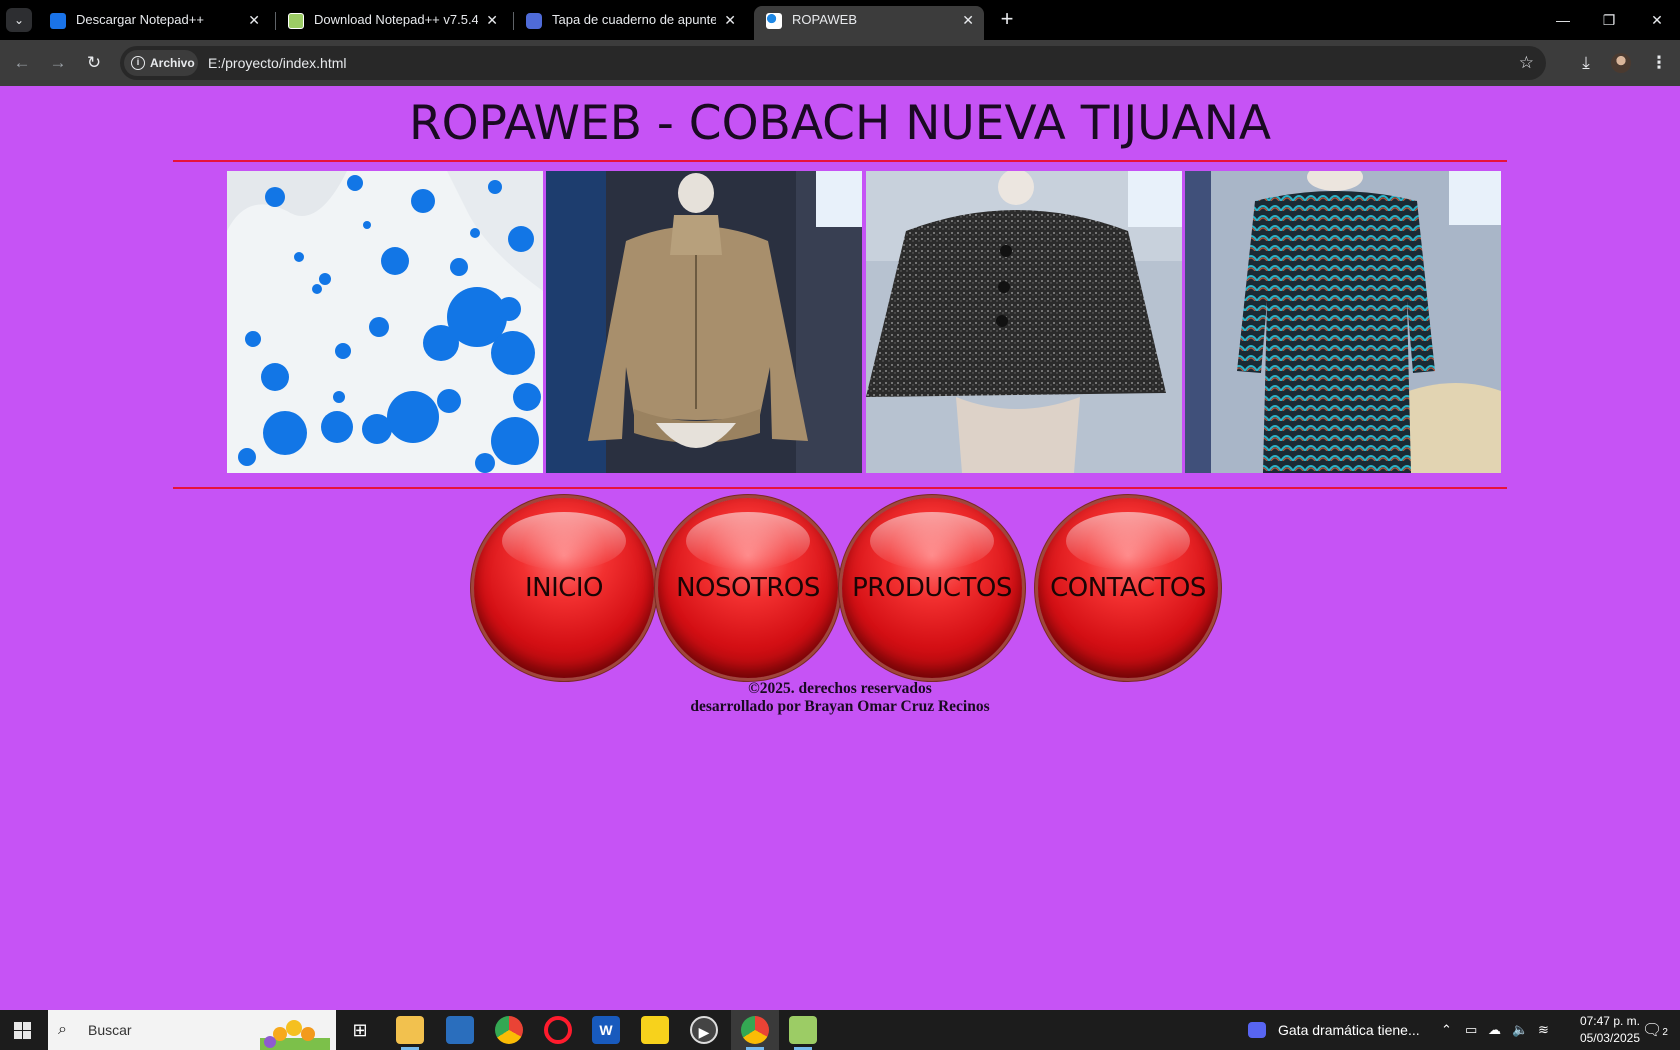  Describe the element at coordinates (1520, 1030) in the screenshot. I see `volume-icon: 🔈` at that location.